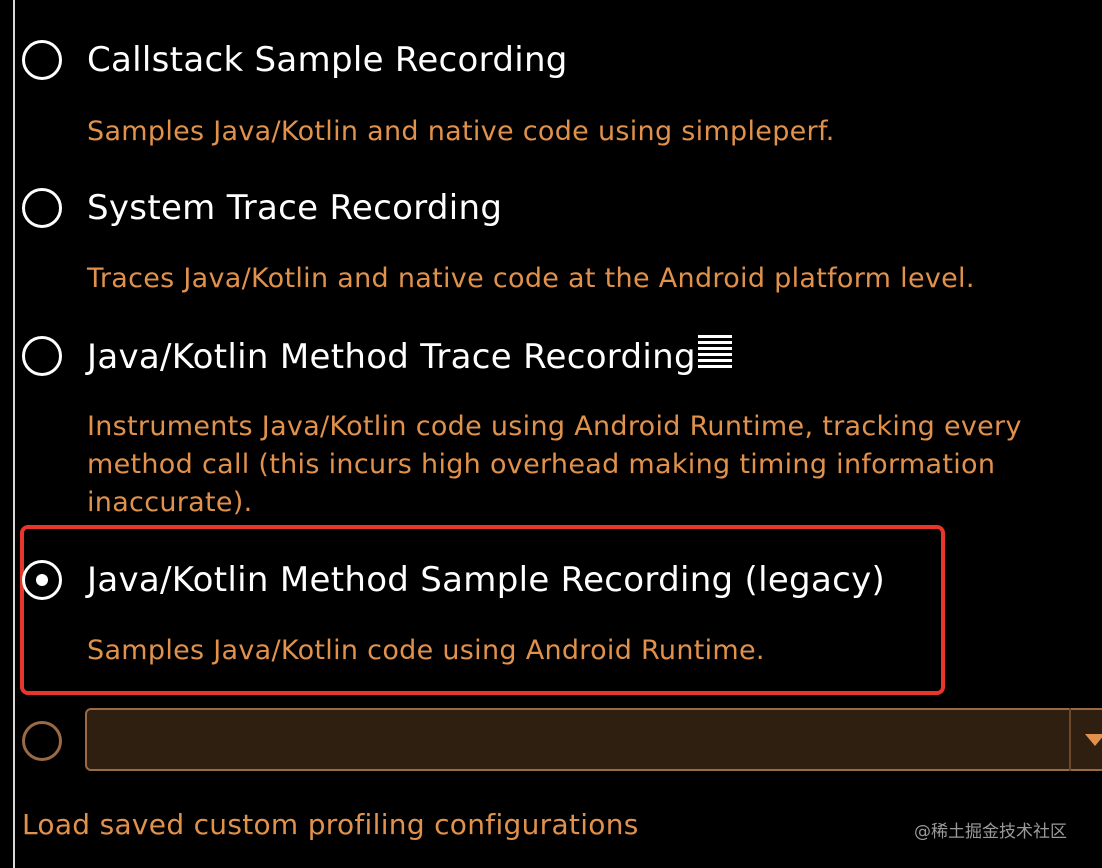  What do you see at coordinates (327, 60) in the screenshot?
I see `option-title-callstack-sample: Callstack Sample Recording` at bounding box center [327, 60].